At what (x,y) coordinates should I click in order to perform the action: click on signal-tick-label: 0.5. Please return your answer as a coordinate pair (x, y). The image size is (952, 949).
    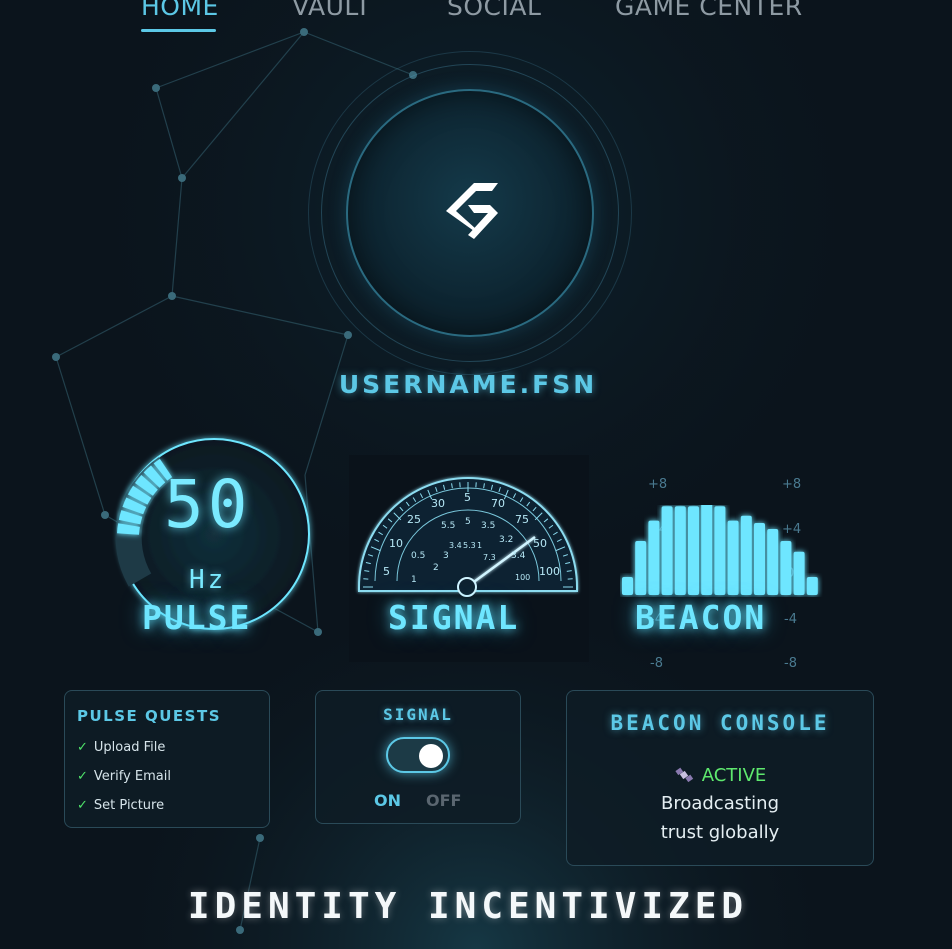
    Looking at the image, I should click on (418, 556).